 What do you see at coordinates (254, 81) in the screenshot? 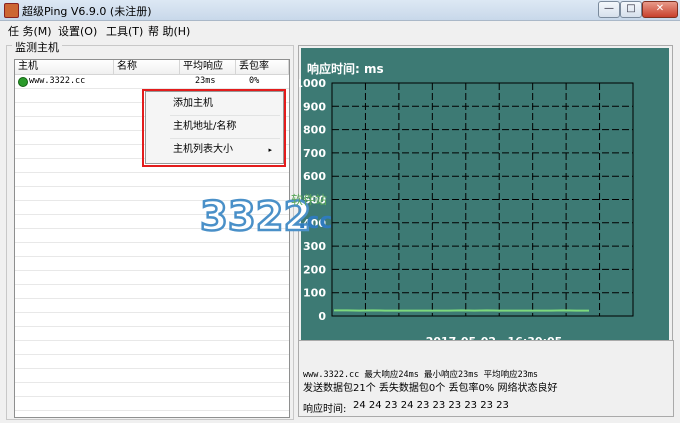
I see `row-loss: 0%` at bounding box center [254, 81].